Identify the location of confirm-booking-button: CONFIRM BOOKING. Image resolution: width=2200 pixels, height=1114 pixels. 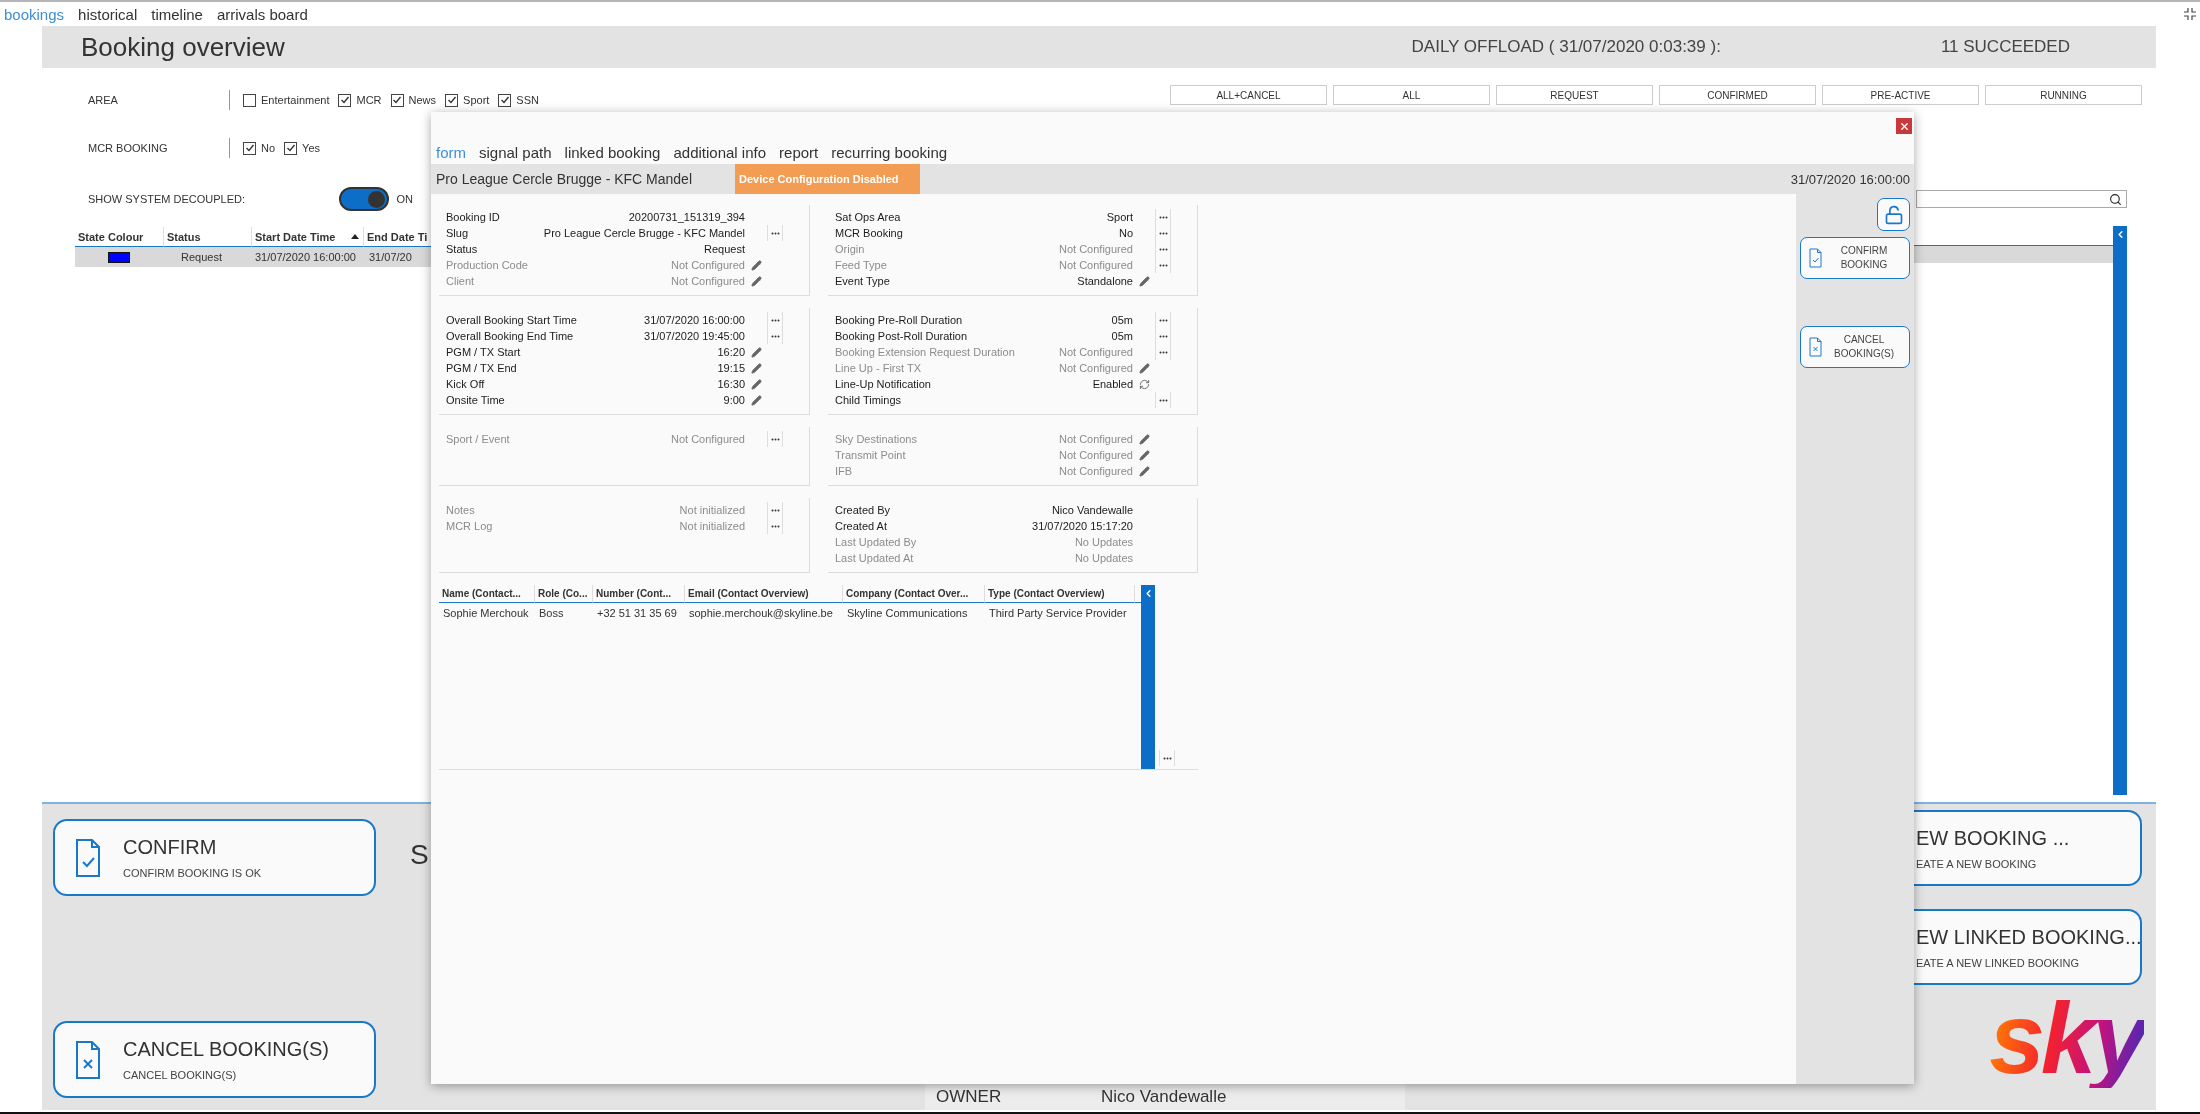
(1855, 258).